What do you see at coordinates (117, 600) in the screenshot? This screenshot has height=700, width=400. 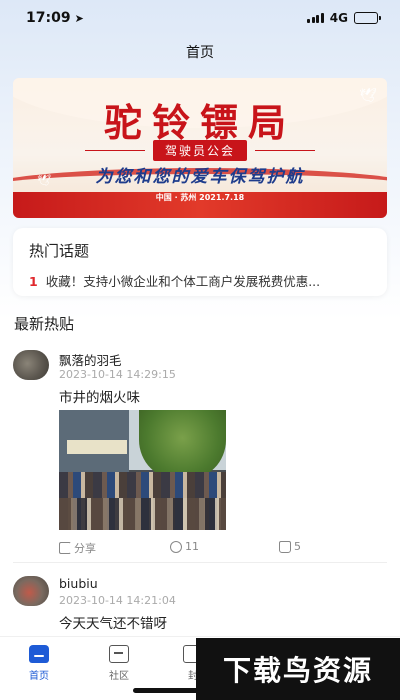 I see `post-timestamp: 2023-10-14 14:21:04` at bounding box center [117, 600].